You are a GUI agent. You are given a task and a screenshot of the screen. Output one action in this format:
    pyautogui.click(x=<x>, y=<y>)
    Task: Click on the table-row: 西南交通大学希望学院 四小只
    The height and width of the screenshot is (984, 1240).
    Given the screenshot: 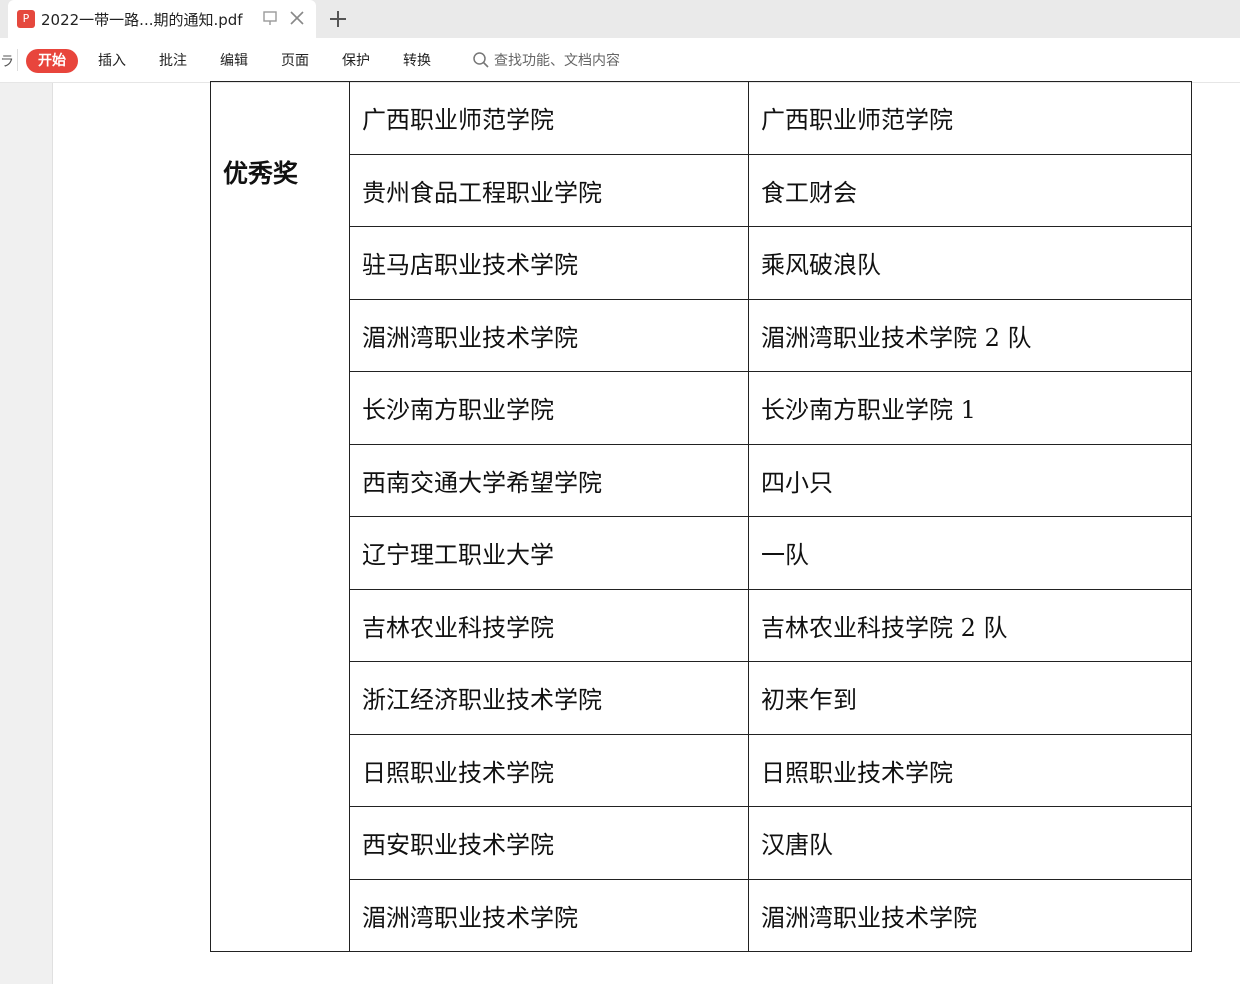 What is the action you would take?
    pyautogui.click(x=701, y=480)
    